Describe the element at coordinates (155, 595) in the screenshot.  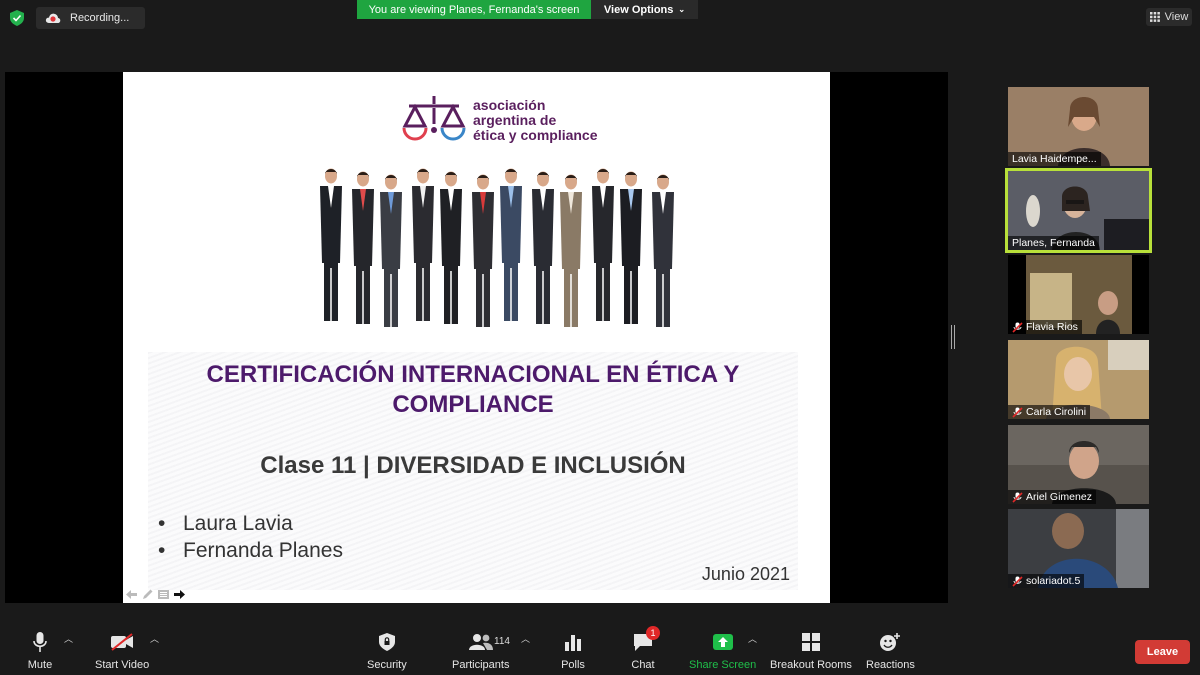
I see `slide-toolbar` at that location.